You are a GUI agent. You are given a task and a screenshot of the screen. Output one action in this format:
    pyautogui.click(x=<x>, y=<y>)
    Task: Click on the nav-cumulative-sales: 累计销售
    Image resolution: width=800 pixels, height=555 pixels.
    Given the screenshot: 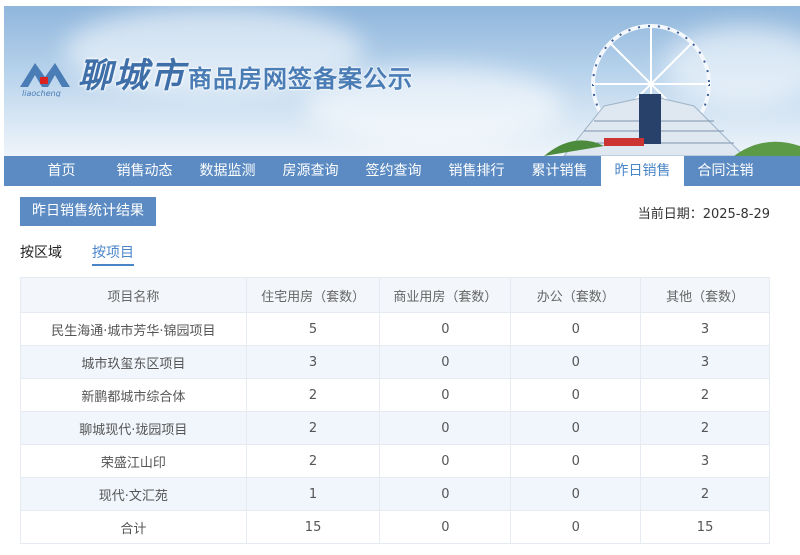 What is the action you would take?
    pyautogui.click(x=559, y=171)
    